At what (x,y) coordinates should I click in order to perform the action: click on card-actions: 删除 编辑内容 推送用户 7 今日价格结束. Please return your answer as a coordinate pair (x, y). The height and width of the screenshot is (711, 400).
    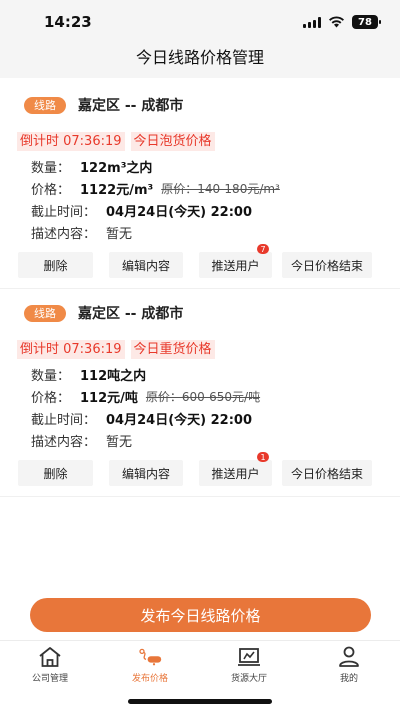
    Looking at the image, I should click on (195, 261).